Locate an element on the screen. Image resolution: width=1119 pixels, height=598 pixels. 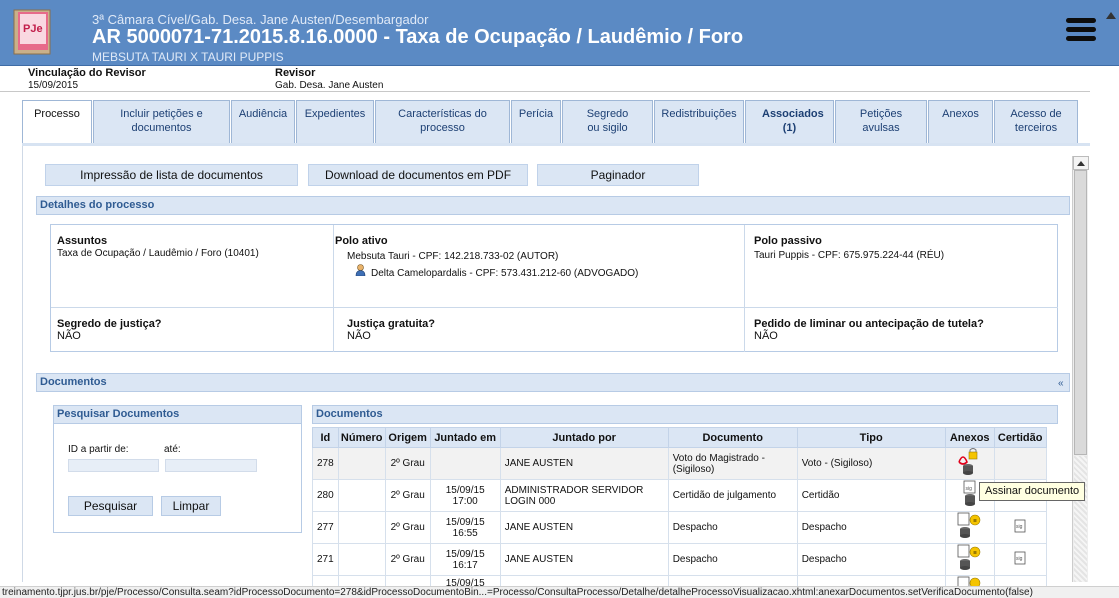
revisor-label: Revisor is located at coordinates (295, 73).